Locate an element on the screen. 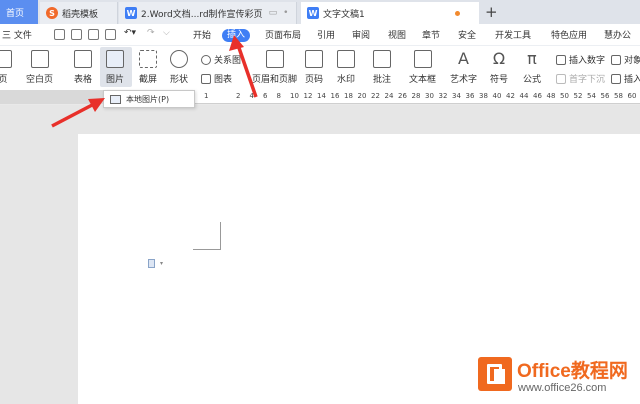  file-menu: 三 文件 is located at coordinates (17, 34).